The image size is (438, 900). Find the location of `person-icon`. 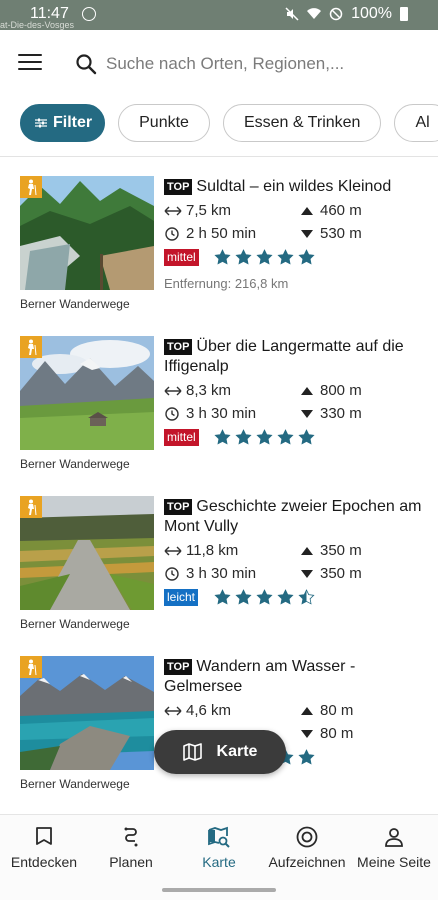

person-icon is located at coordinates (394, 837).